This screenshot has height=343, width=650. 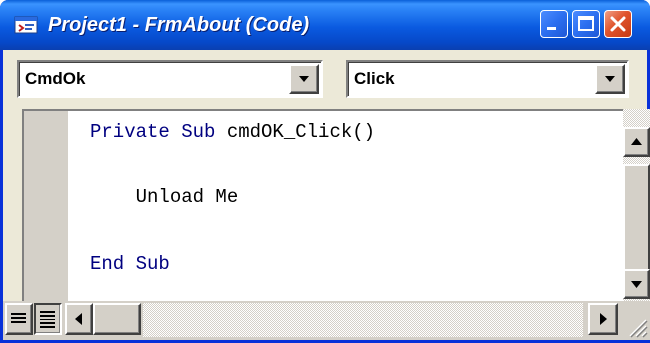 I want to click on keyword: End Sub, so click(x=130, y=264).